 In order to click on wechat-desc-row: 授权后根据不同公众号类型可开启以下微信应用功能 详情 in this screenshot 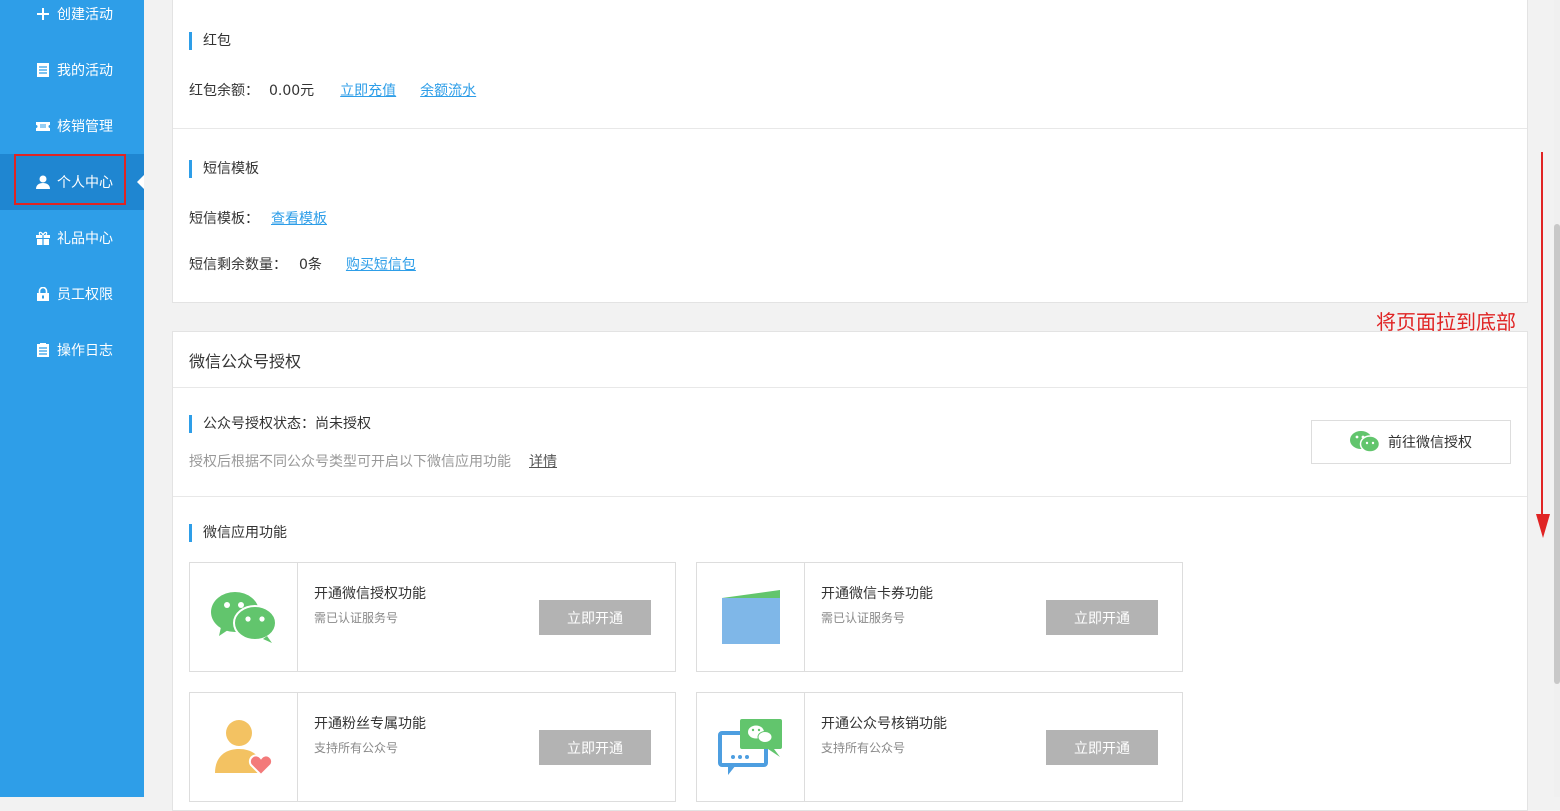, I will do `click(373, 461)`.